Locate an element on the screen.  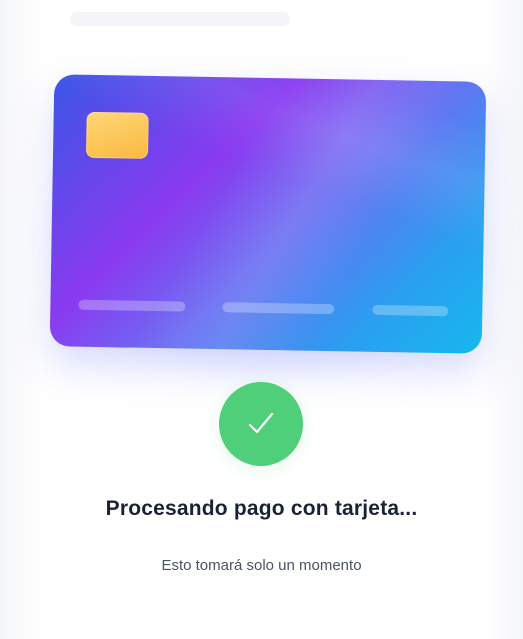
success-indicator is located at coordinates (261, 428).